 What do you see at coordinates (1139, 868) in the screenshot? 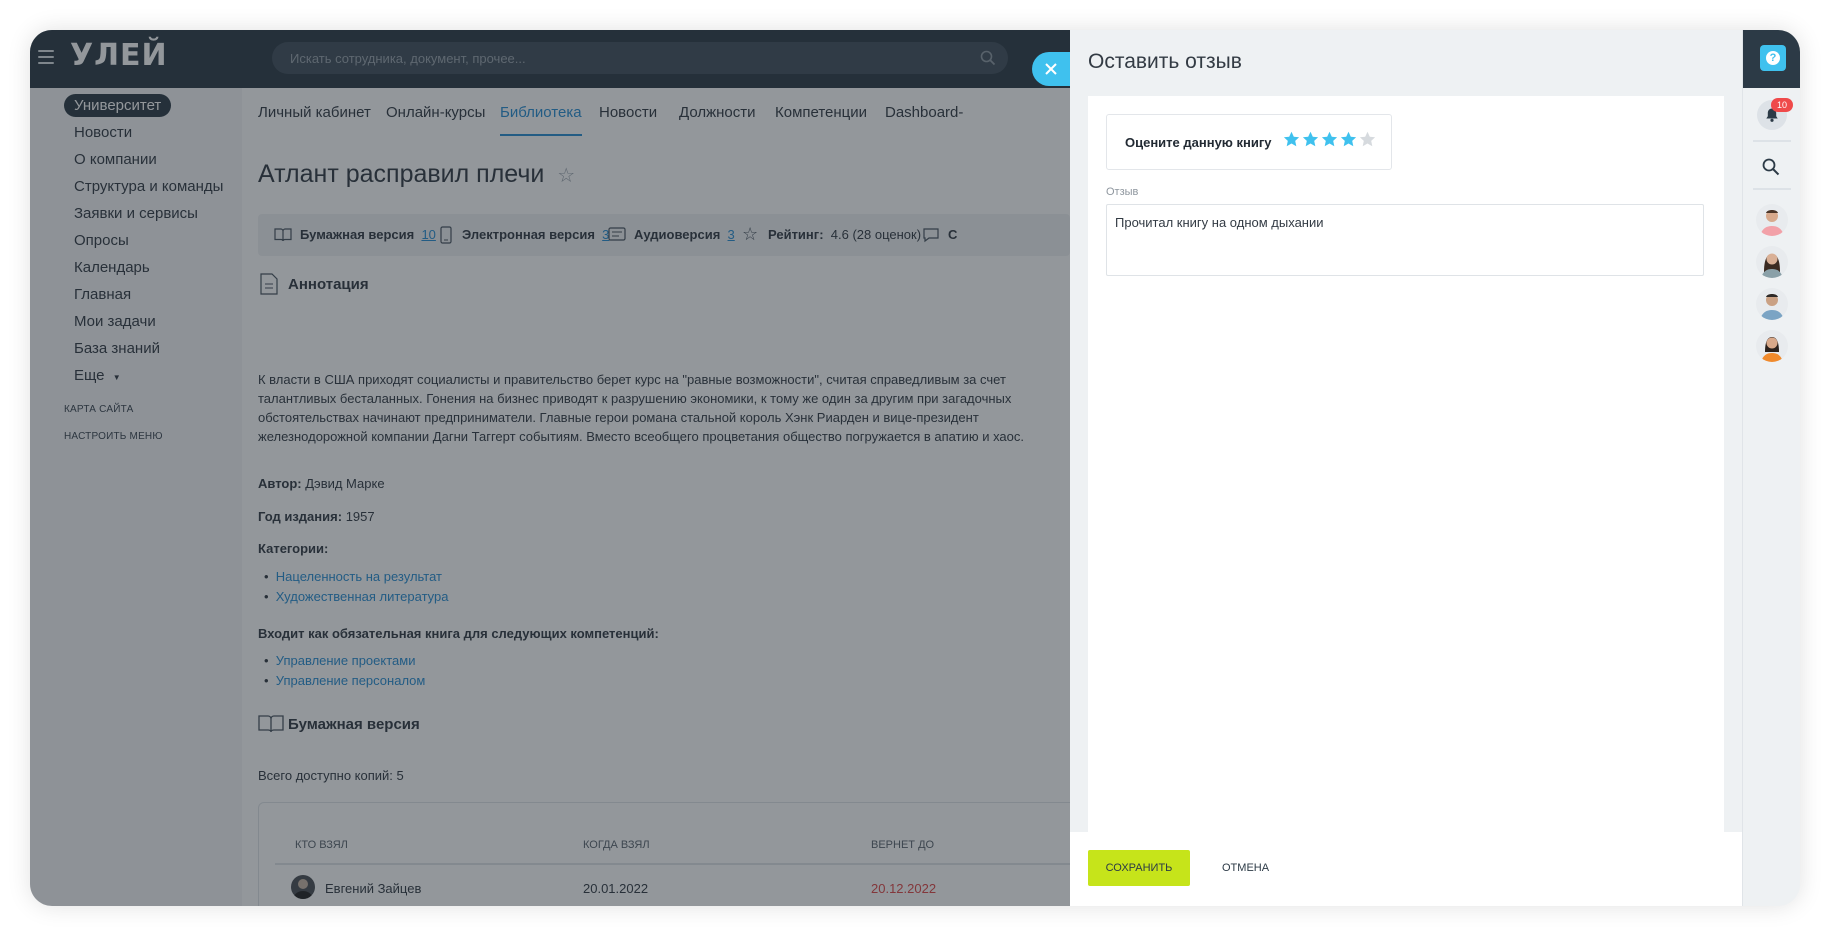
I see `save-button: Сохранить` at bounding box center [1139, 868].